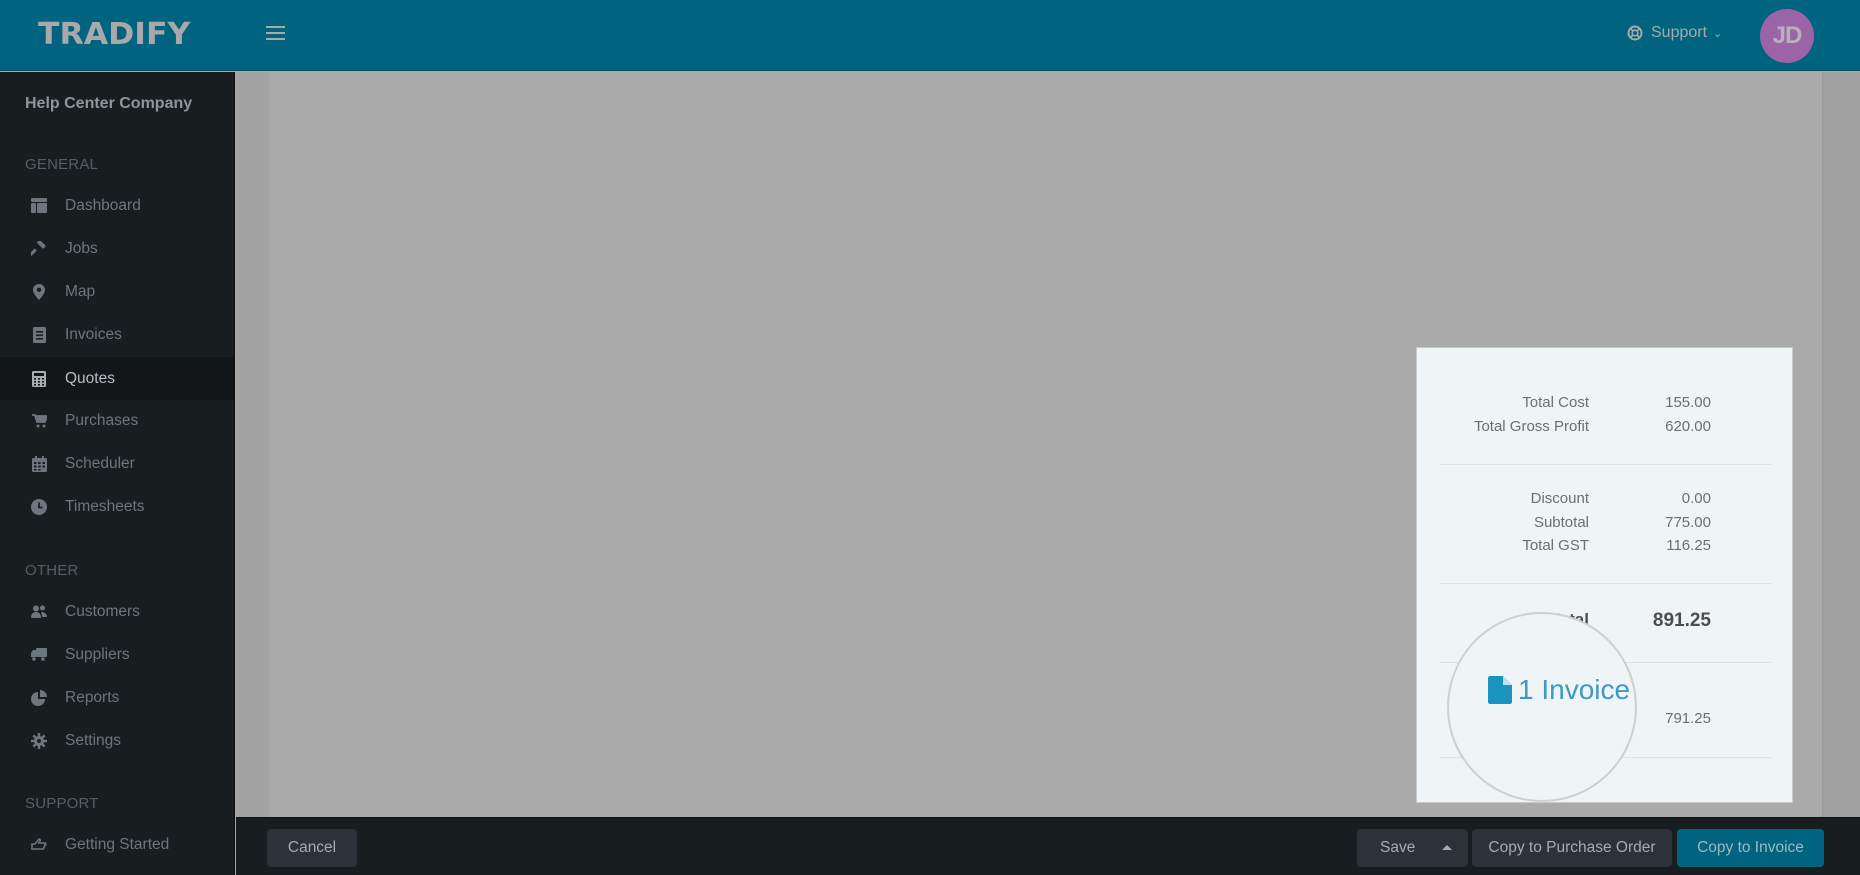 This screenshot has height=875, width=1860. Describe the element at coordinates (39, 464) in the screenshot. I see `calendar-icon` at that location.